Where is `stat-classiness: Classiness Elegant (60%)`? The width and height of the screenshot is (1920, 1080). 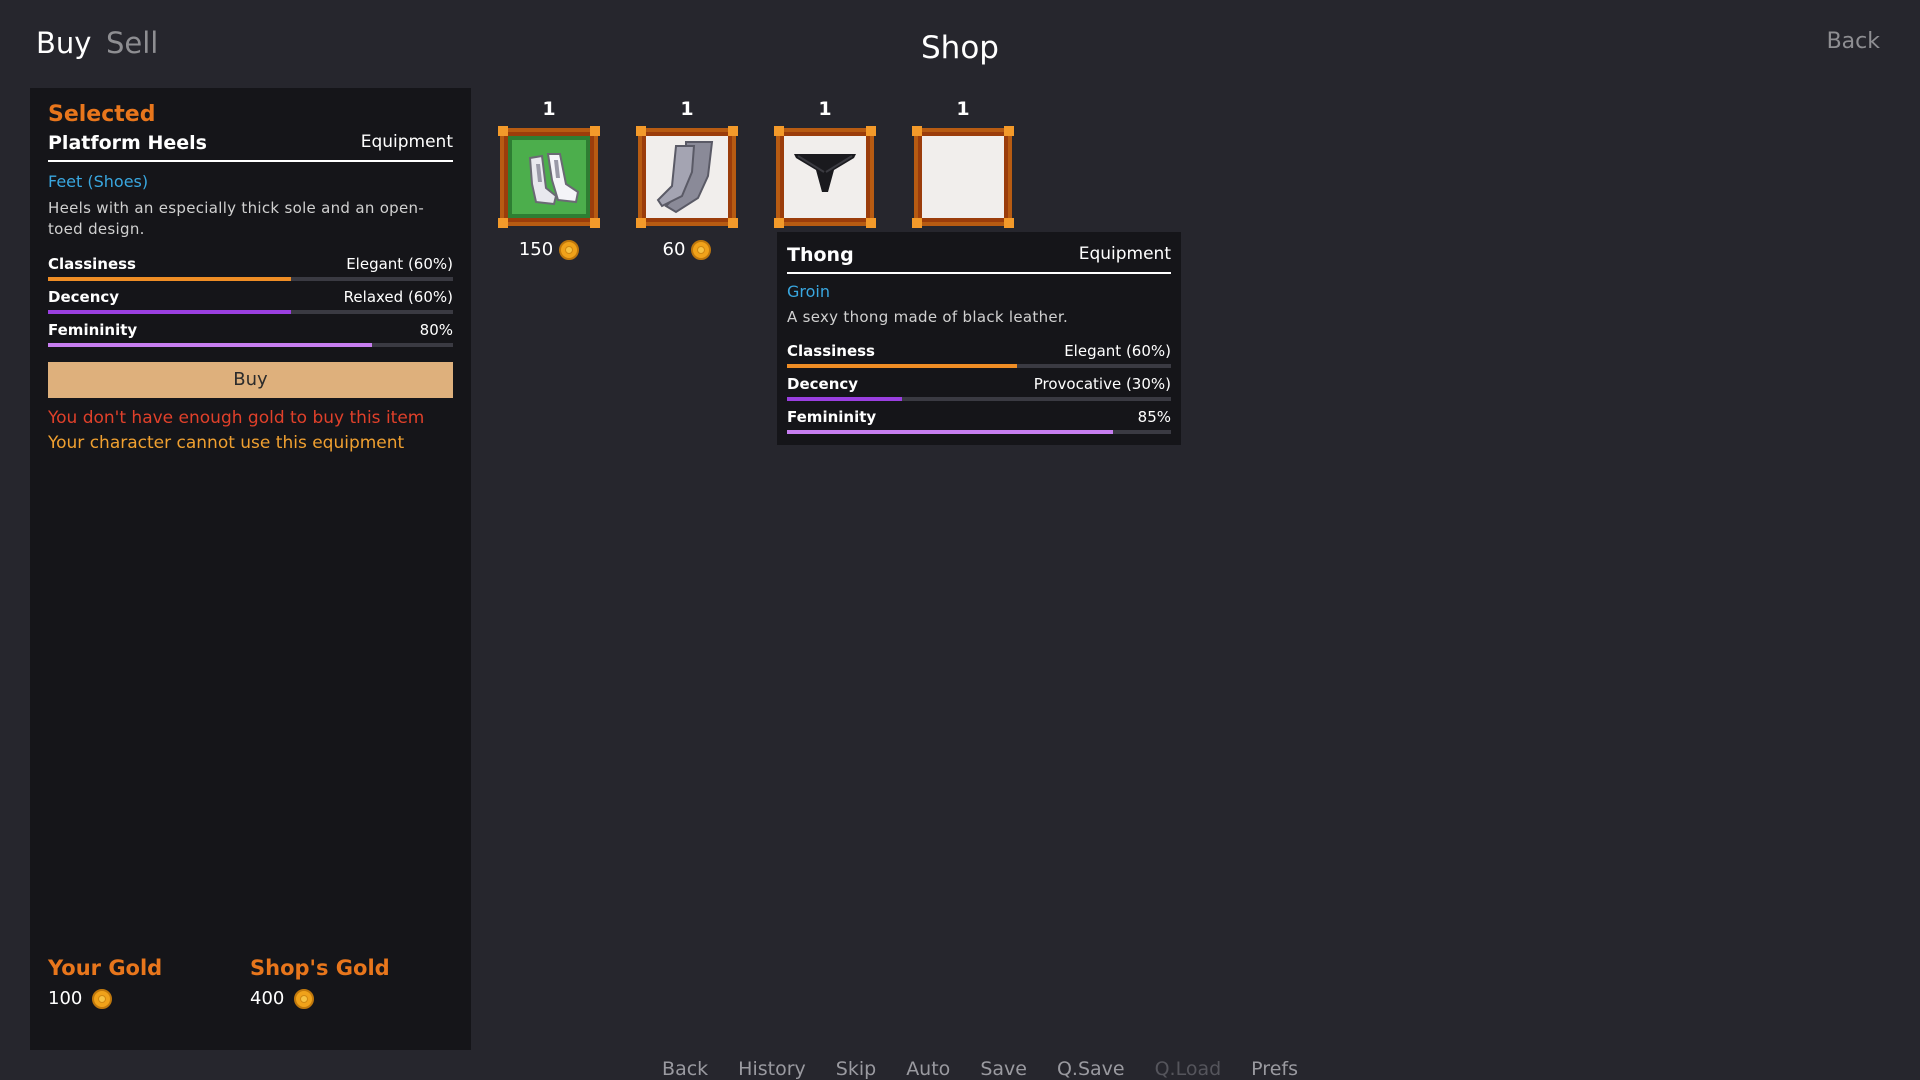
stat-classiness: Classiness Elegant (60%) is located at coordinates (250, 268).